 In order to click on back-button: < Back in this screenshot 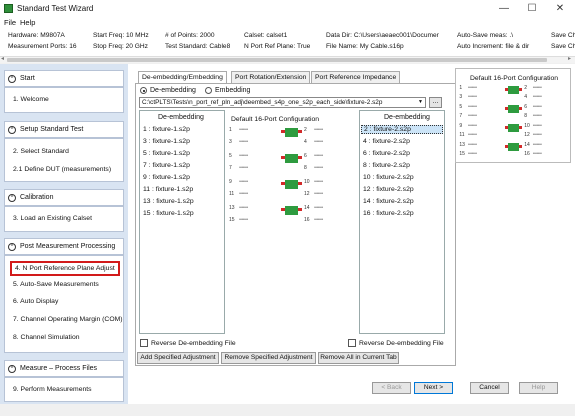, I will do `click(391, 388)`.